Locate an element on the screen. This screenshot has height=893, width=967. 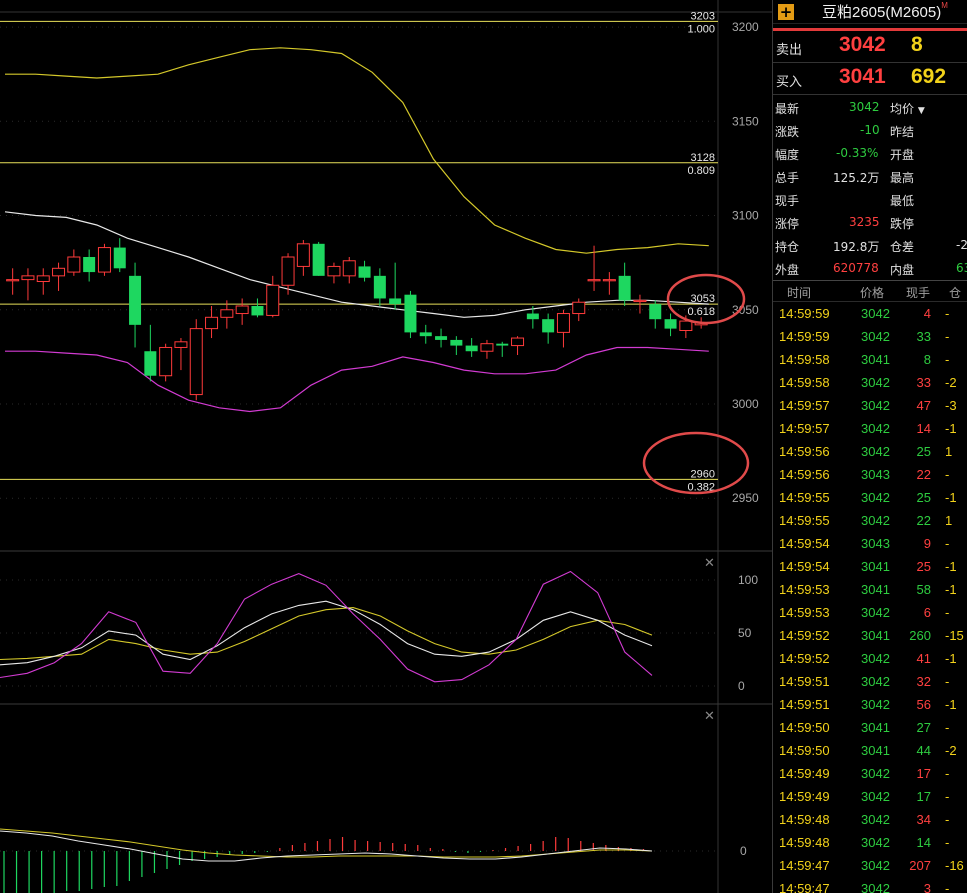
tick-oi-change: 1 is located at coordinates (949, 451).